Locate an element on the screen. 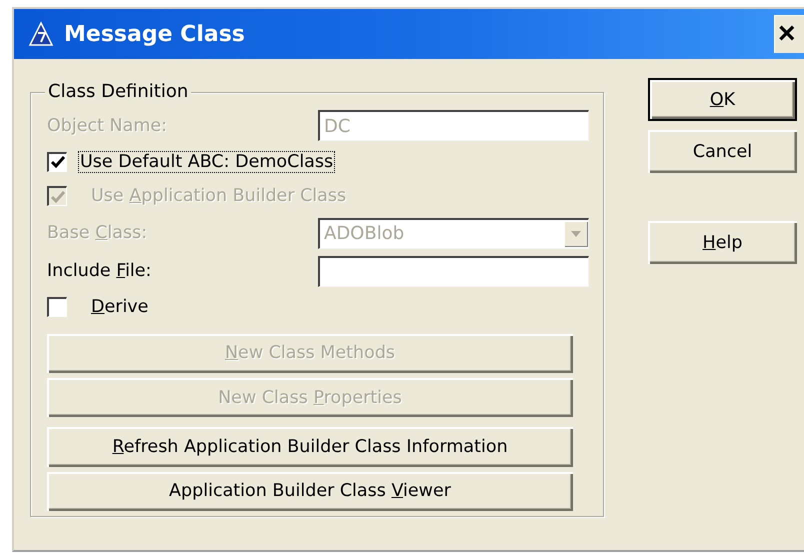 Image resolution: width=804 pixels, height=559 pixels. dialog-button: Help is located at coordinates (722, 242).